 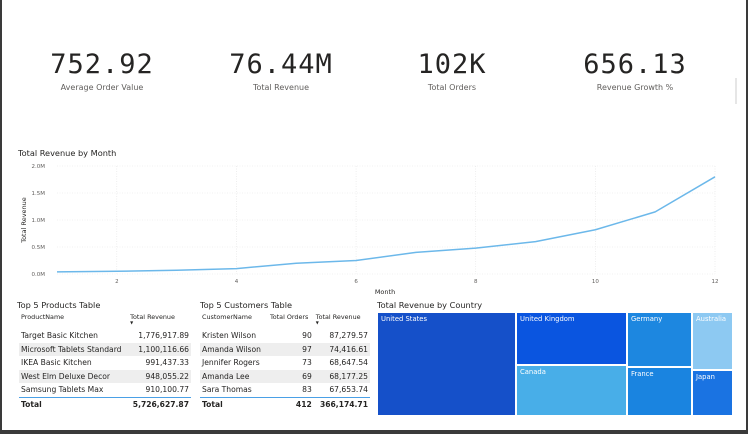 I want to click on table-cell: Jennifer Rogers, so click(x=231, y=363).